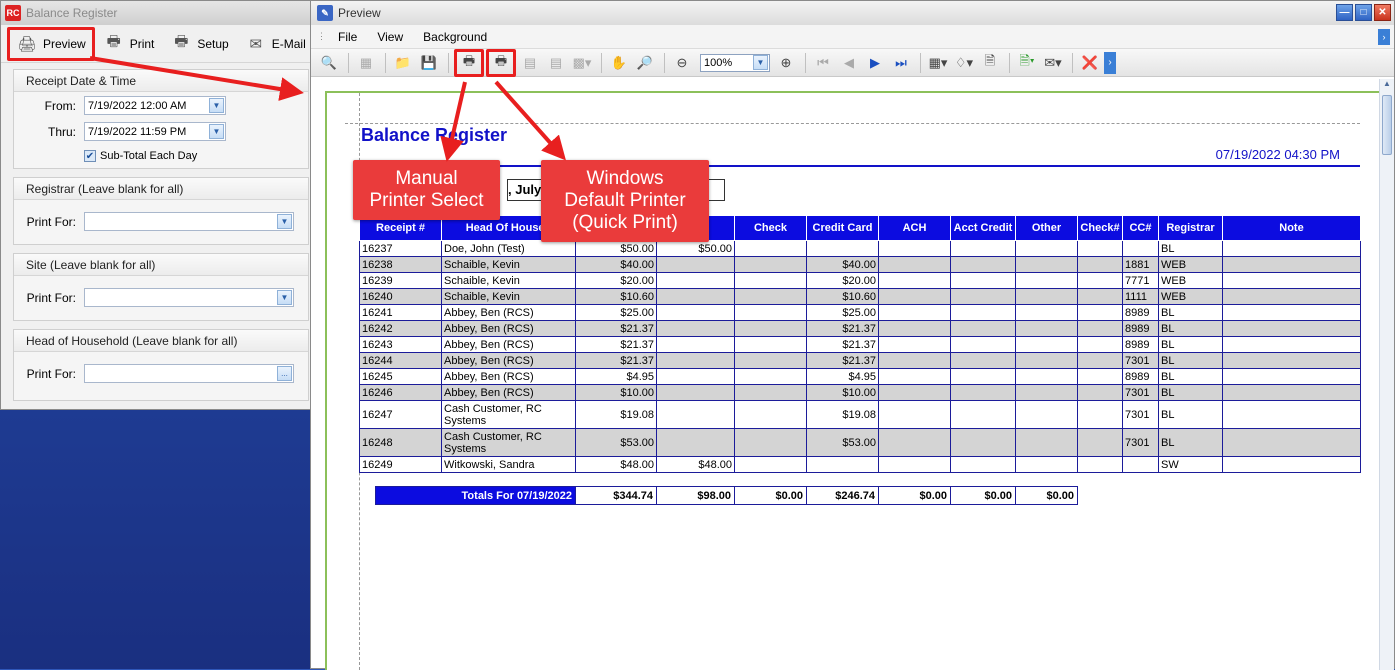  Describe the element at coordinates (823, 63) in the screenshot. I see `first-page-icon: ⏮` at that location.